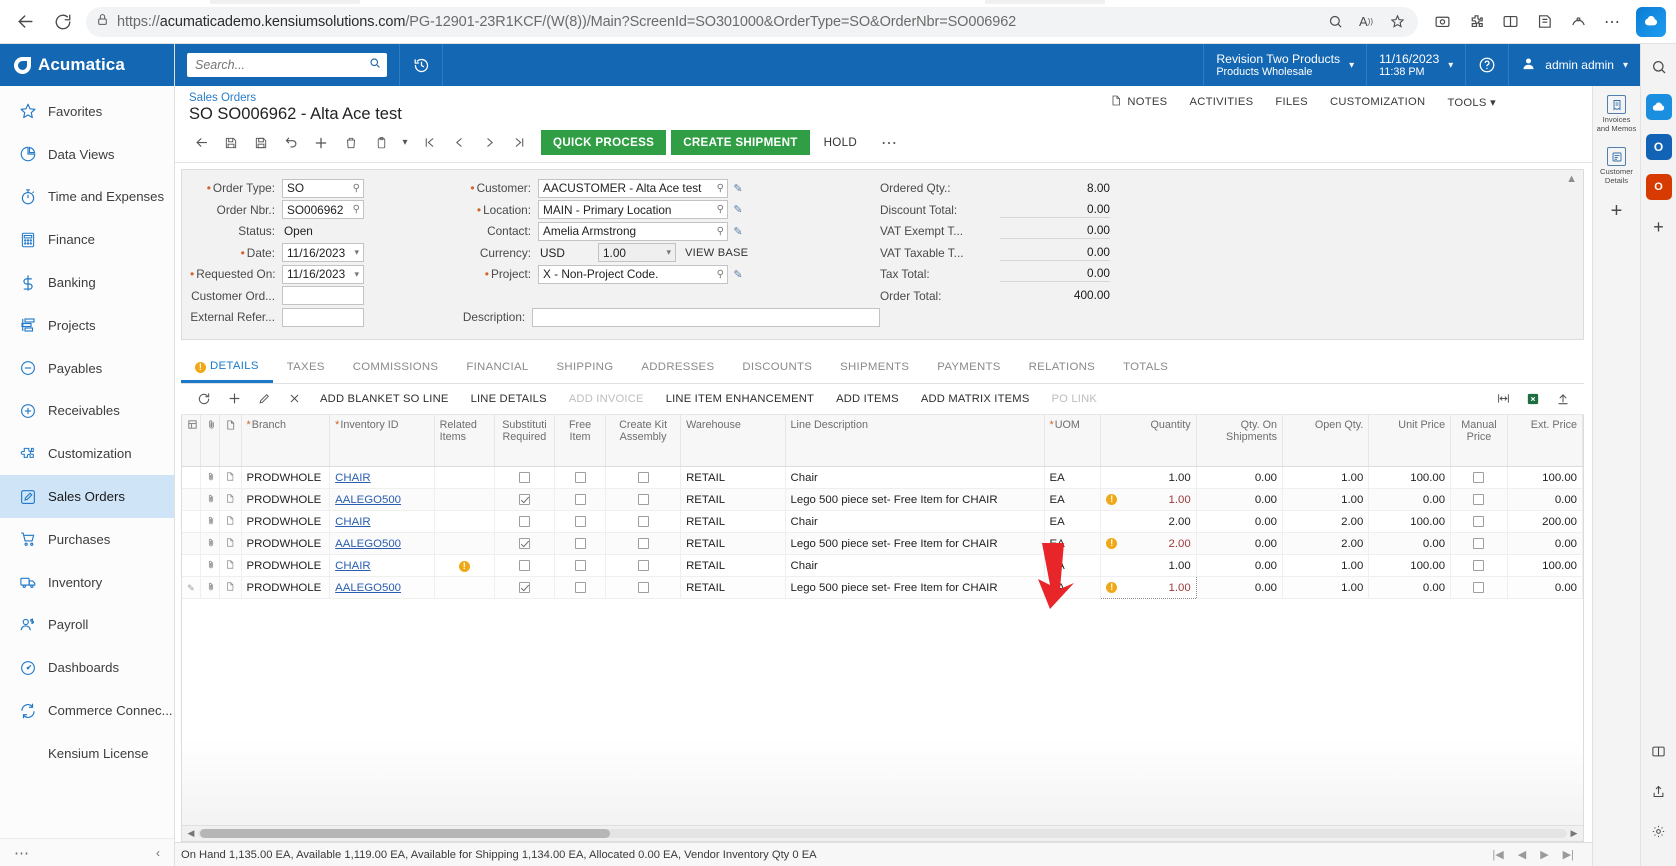 The width and height of the screenshot is (1676, 866). What do you see at coordinates (1659, 227) in the screenshot?
I see `add-app-icon: +` at bounding box center [1659, 227].